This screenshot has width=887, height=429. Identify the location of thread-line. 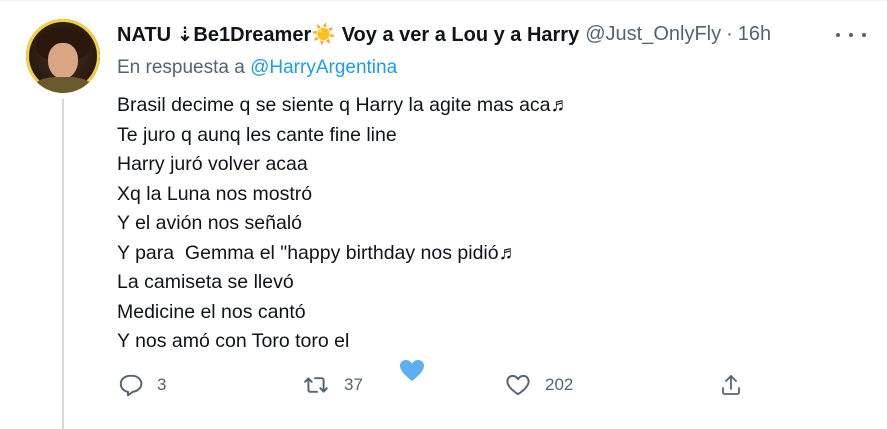
(63, 264).